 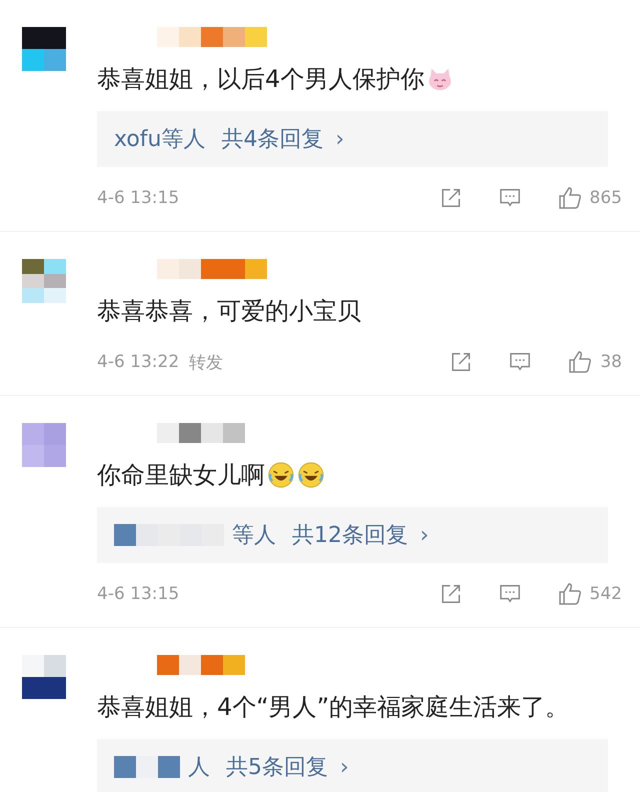 What do you see at coordinates (206, 362) in the screenshot?
I see `forward-link: 转发` at bounding box center [206, 362].